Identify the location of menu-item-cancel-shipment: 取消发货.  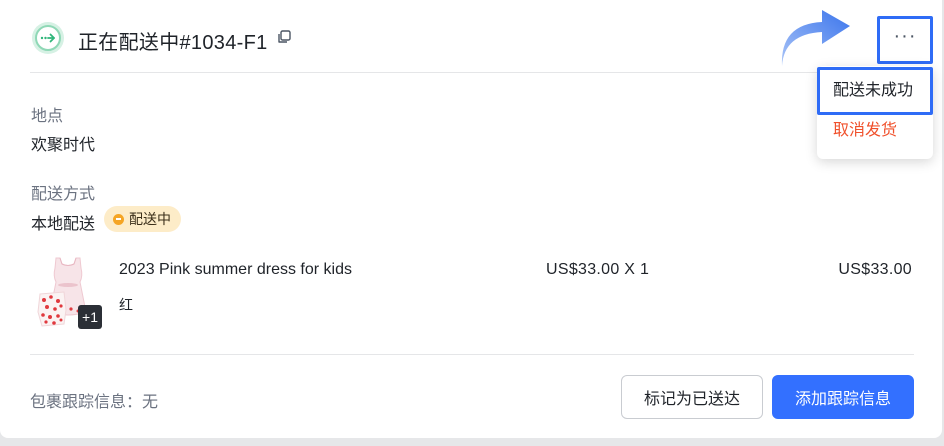
(875, 133).